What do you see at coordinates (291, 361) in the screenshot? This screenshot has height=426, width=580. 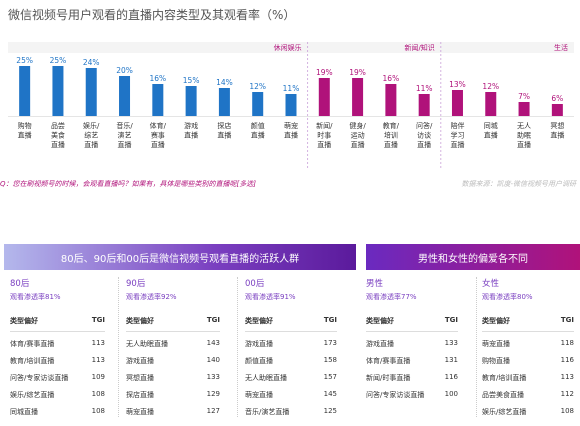 I see `table-row: 颜值直播 158` at bounding box center [291, 361].